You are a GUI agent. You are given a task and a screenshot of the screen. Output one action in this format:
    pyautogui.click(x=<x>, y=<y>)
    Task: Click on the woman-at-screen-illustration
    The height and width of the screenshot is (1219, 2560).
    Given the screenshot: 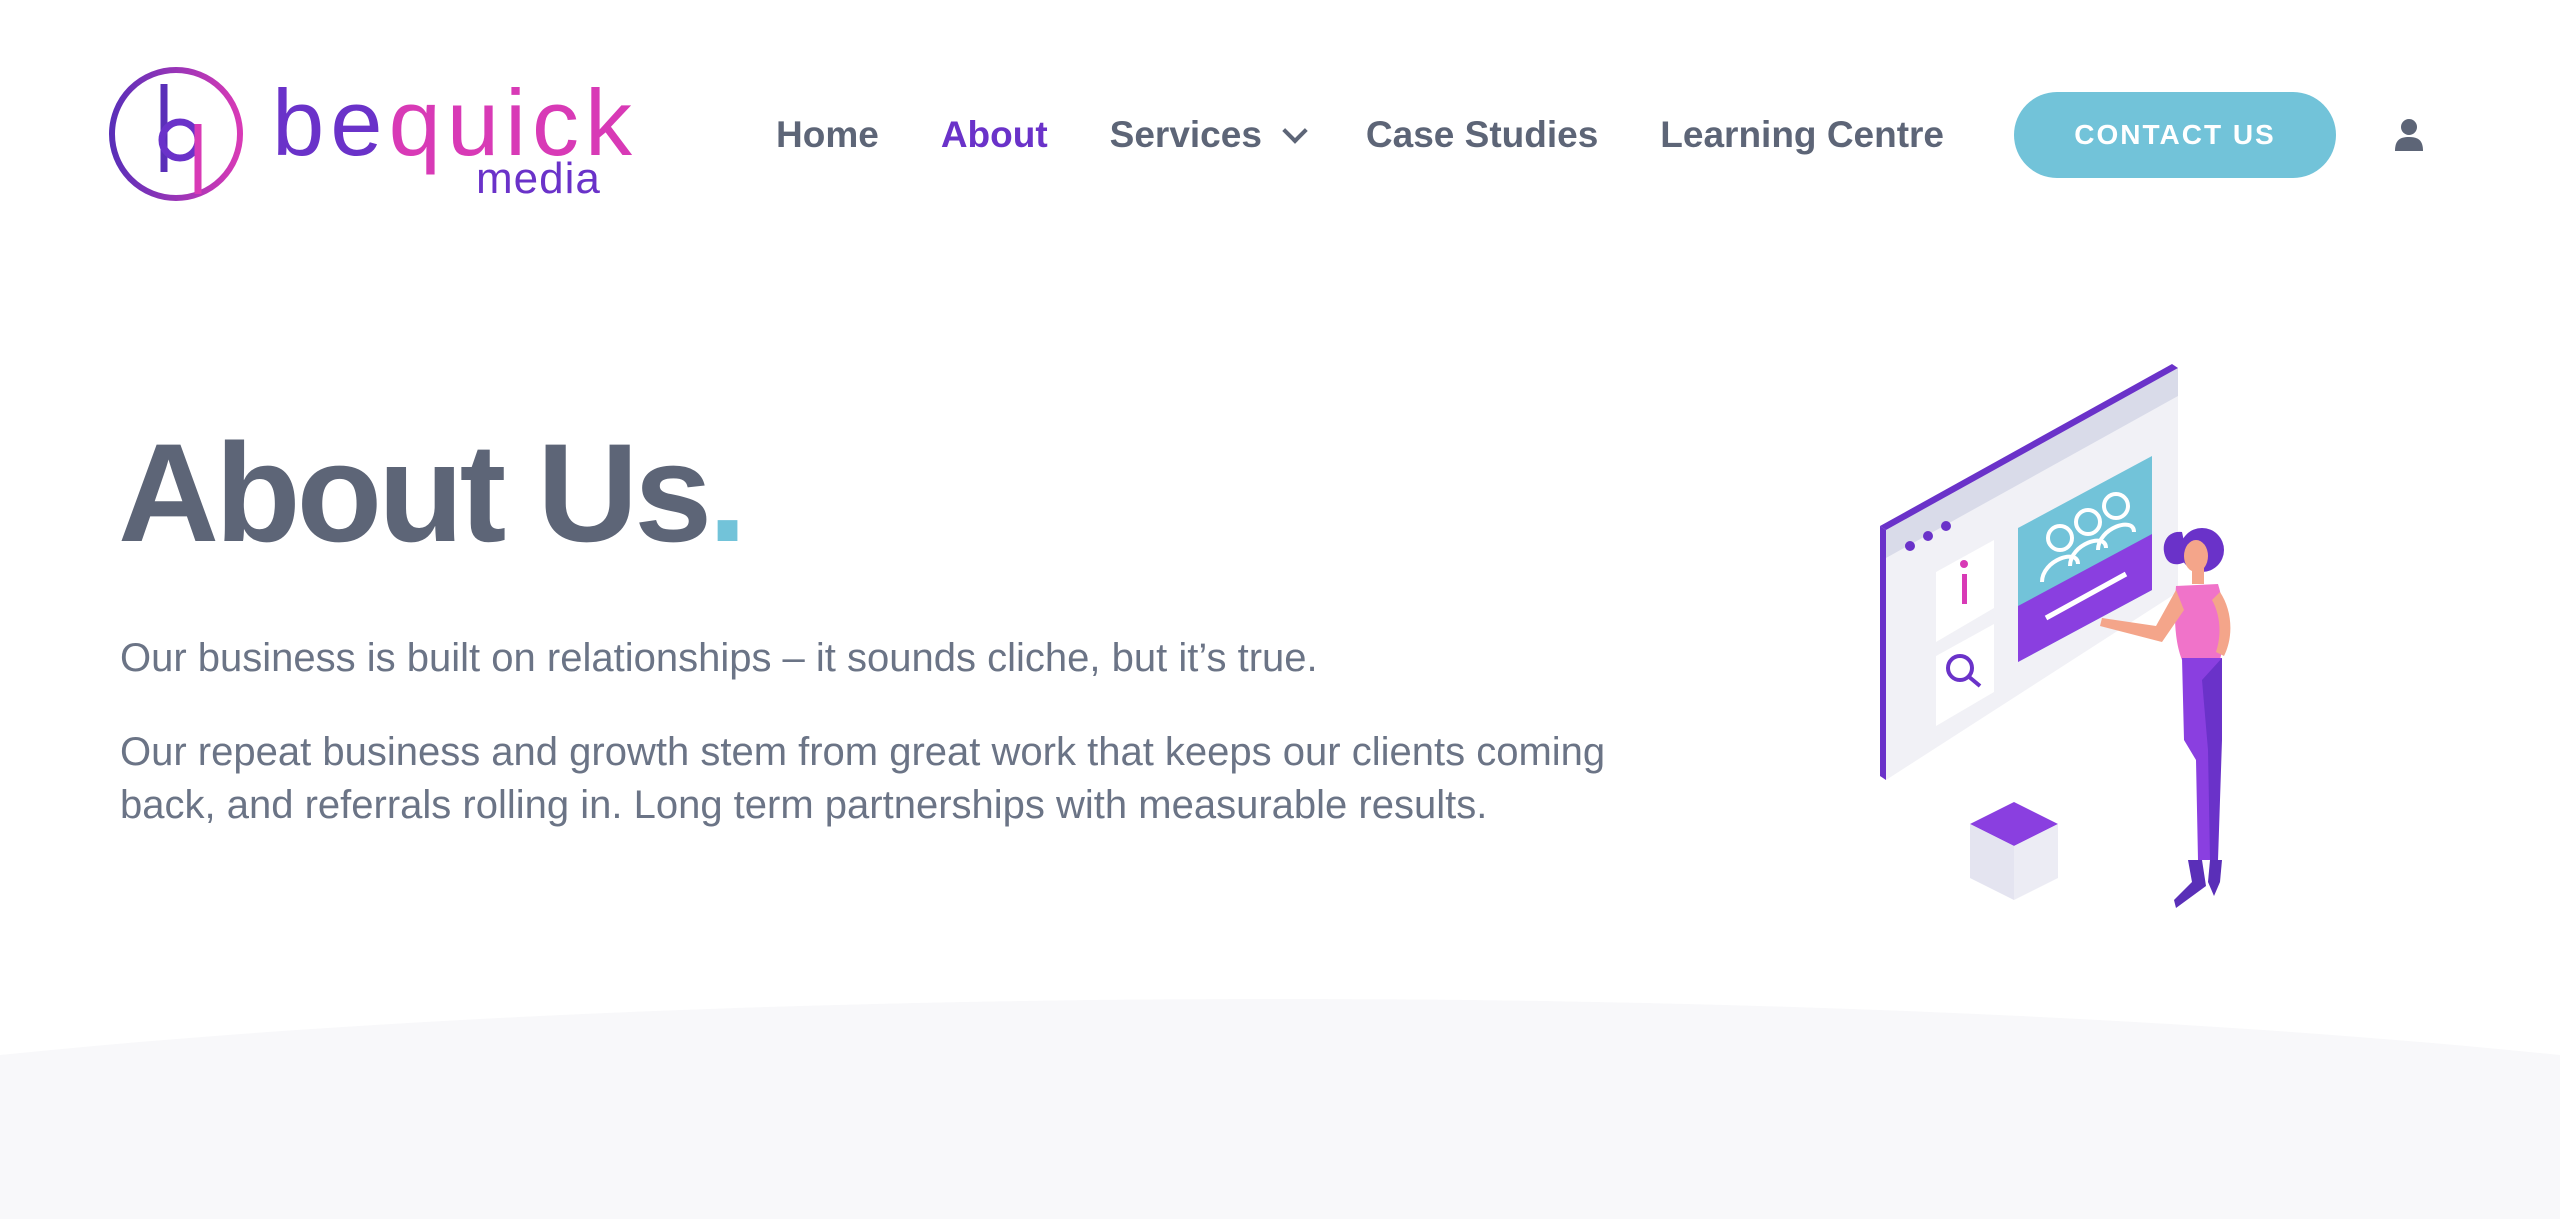 What is the action you would take?
    pyautogui.click(x=2055, y=636)
    